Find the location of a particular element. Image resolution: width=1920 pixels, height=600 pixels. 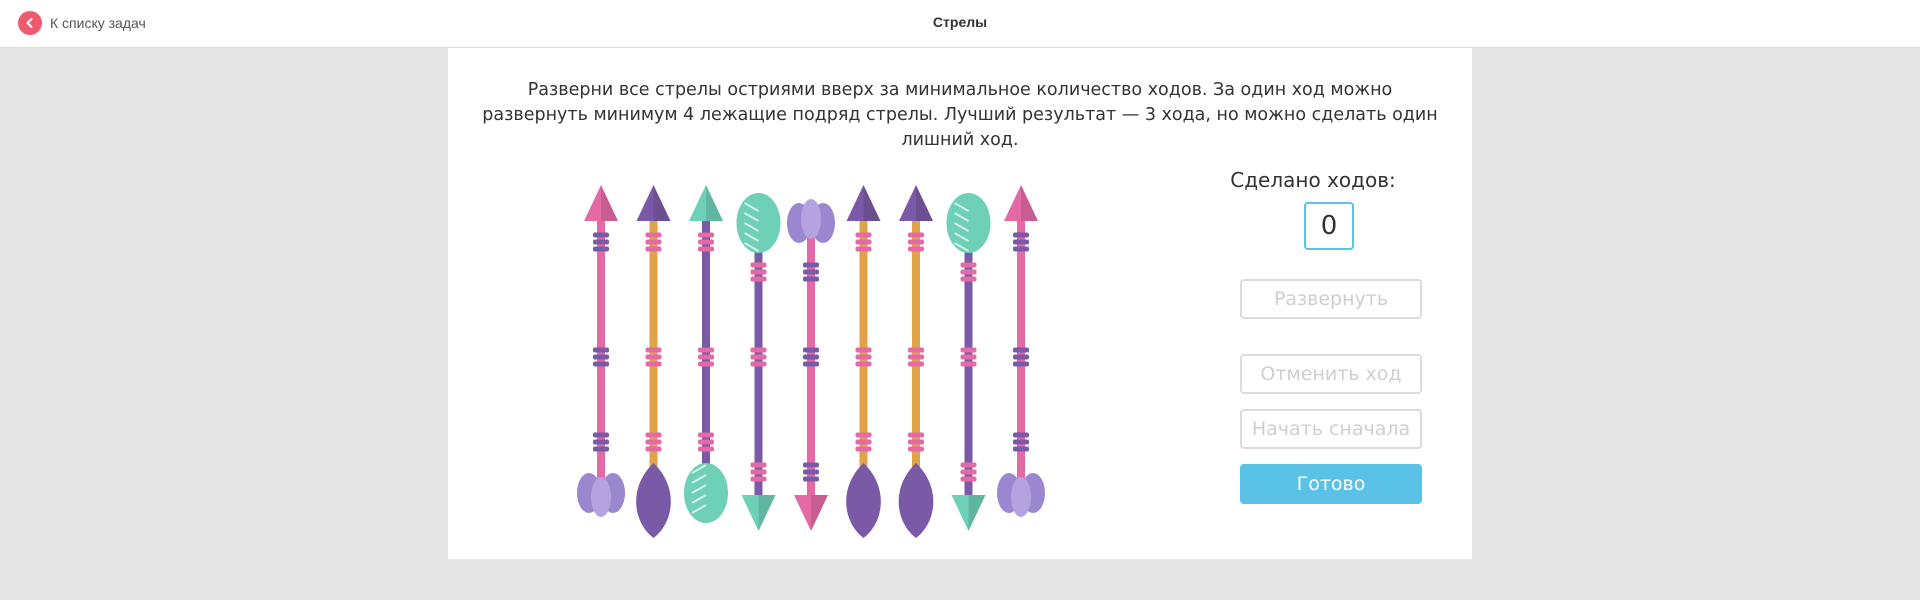

restart-button: Начать сначала is located at coordinates (1331, 429).